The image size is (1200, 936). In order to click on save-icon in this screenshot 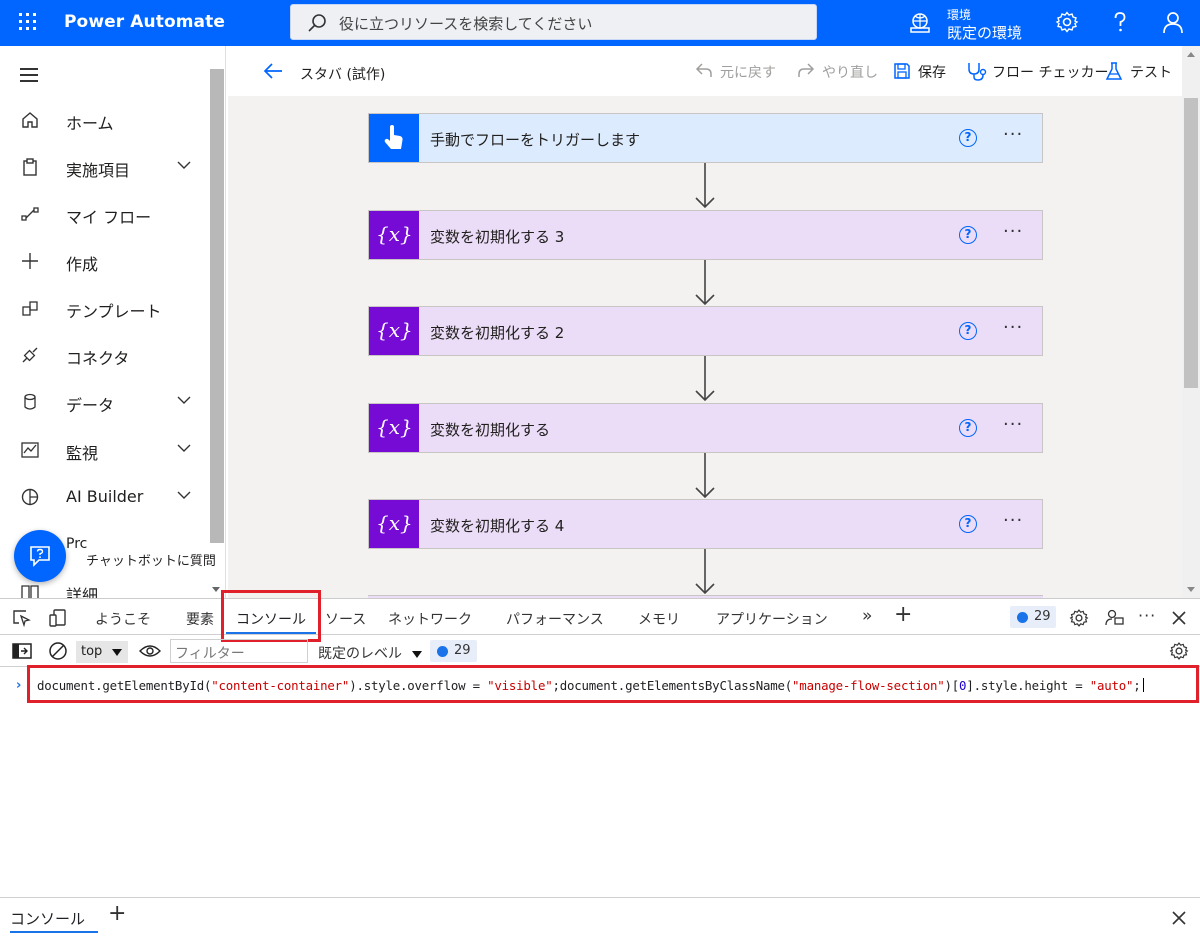, I will do `click(902, 71)`.